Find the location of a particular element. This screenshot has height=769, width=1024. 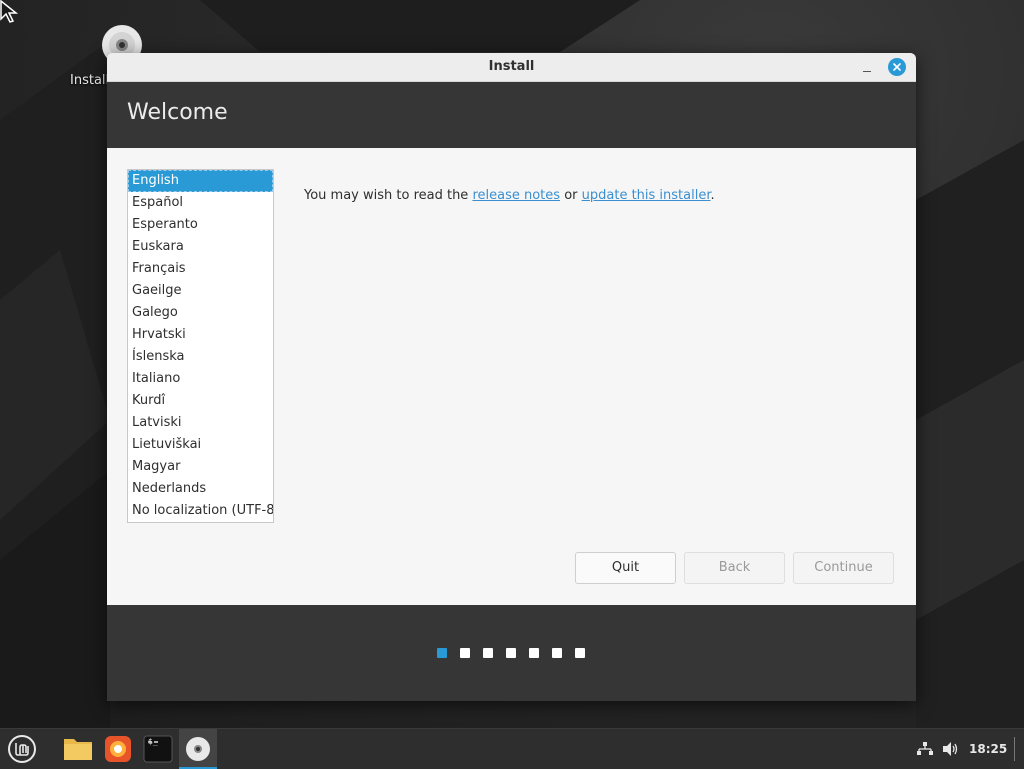

firefox-launcher is located at coordinates (118, 749).